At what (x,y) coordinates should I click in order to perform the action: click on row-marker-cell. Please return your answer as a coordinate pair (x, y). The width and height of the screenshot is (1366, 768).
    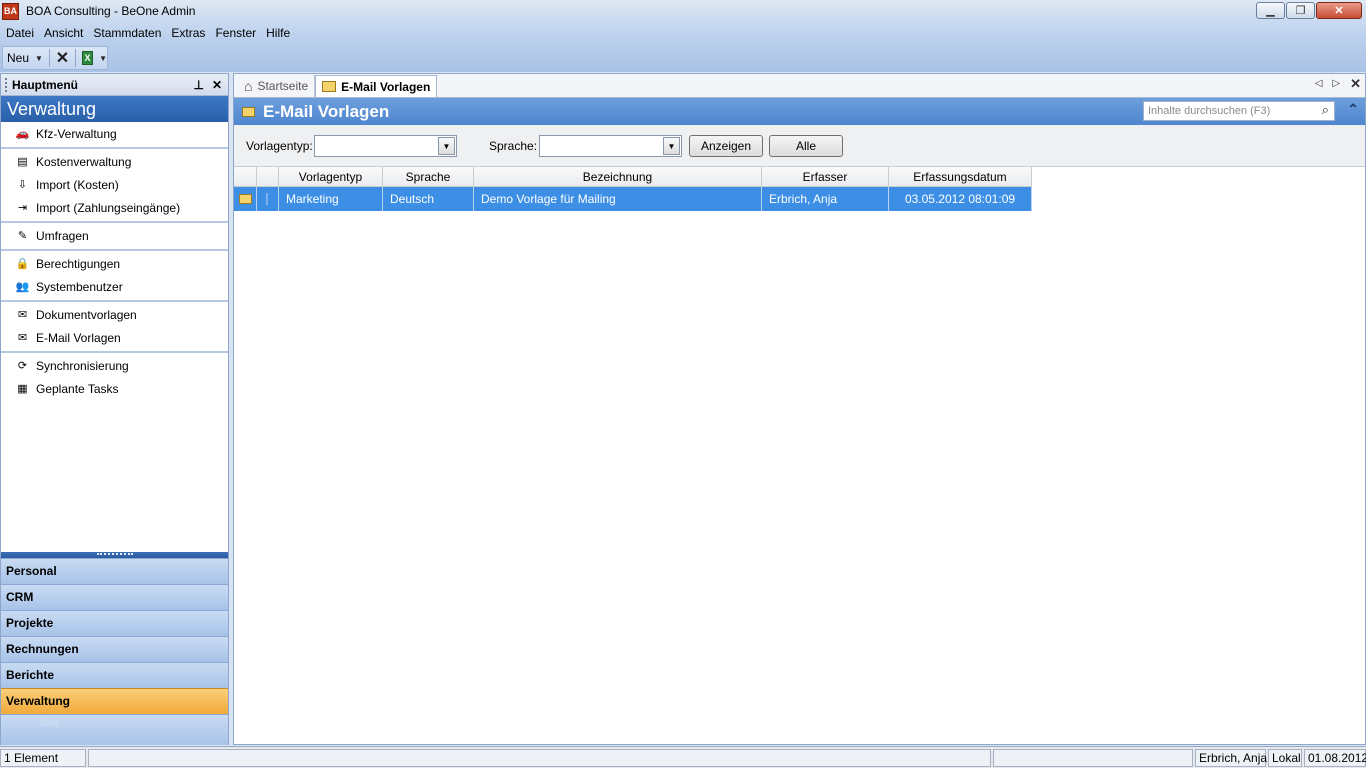
    Looking at the image, I should click on (268, 199).